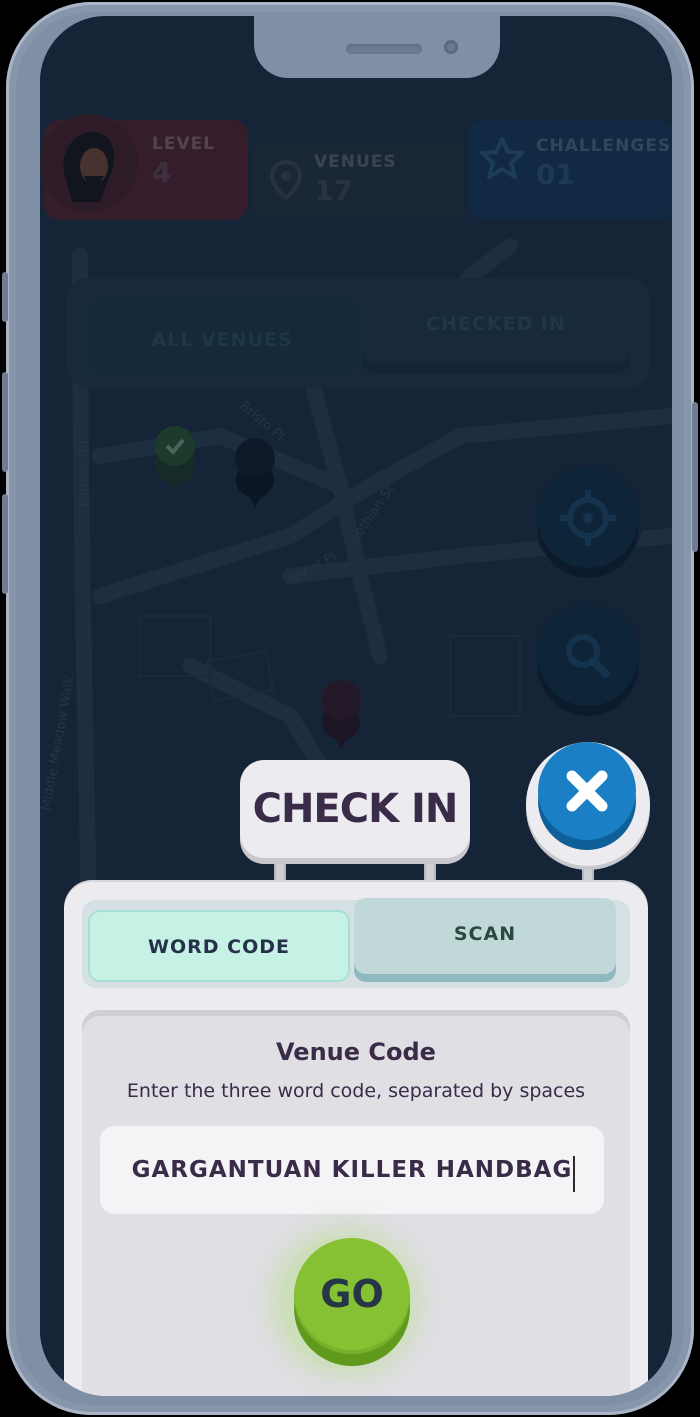  I want to click on close-button, so click(587, 791).